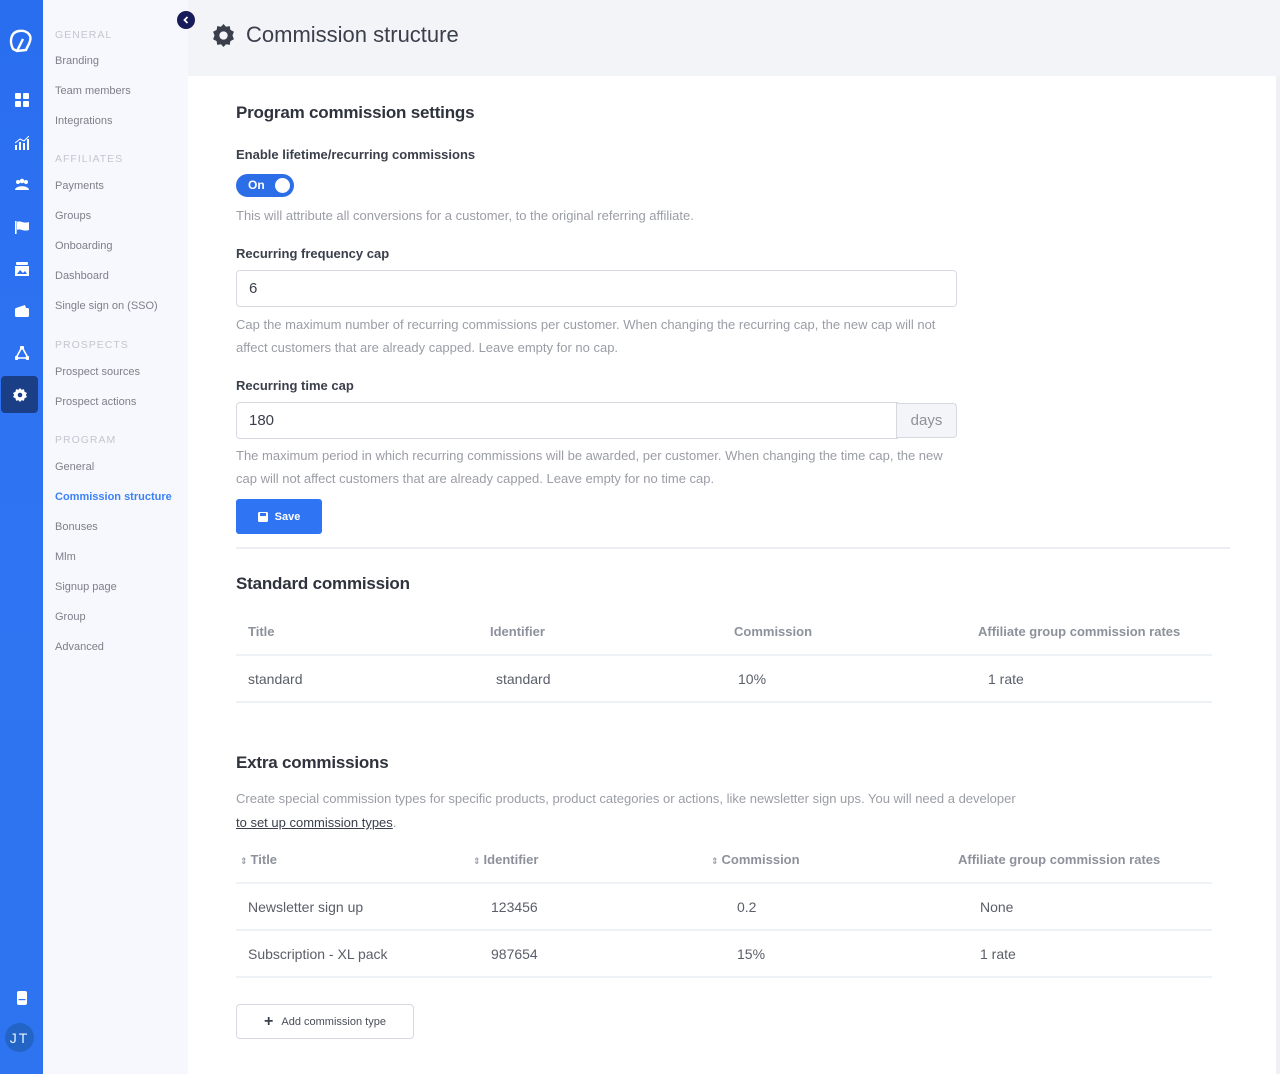  What do you see at coordinates (21, 41) in the screenshot?
I see `logo-icon` at bounding box center [21, 41].